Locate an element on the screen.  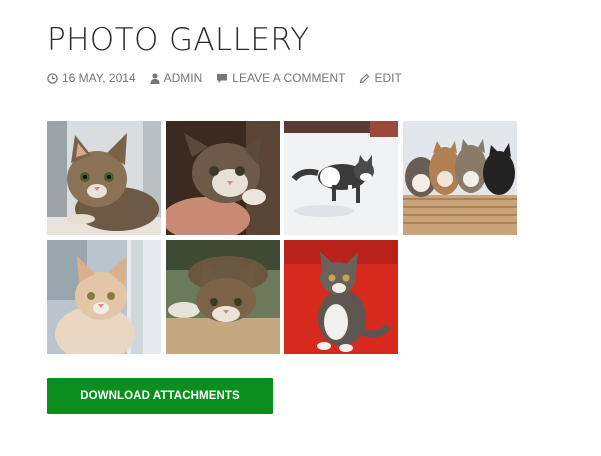
post-author-text: ADMIN is located at coordinates (183, 78).